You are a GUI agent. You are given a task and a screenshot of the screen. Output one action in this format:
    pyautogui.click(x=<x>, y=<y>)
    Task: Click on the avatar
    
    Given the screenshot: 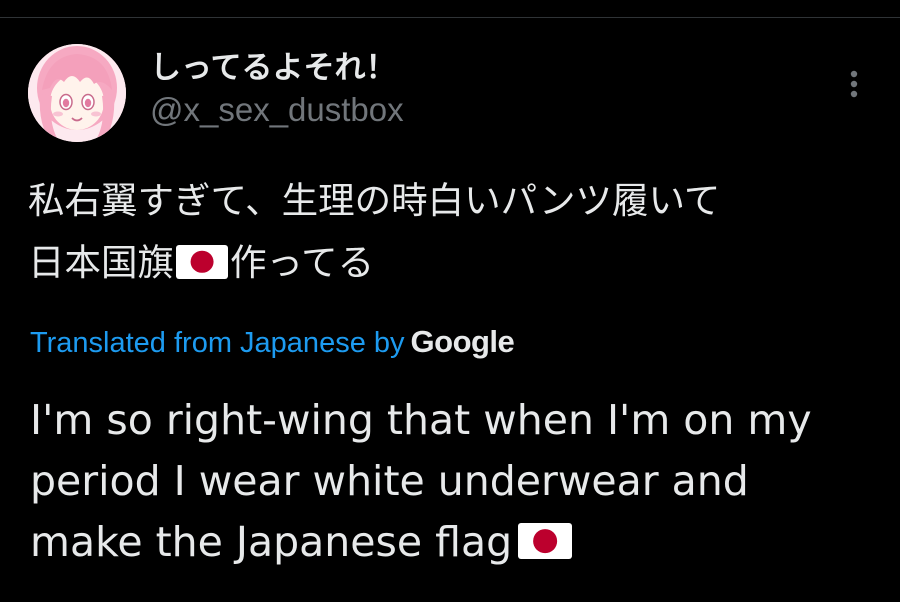 What is the action you would take?
    pyautogui.click(x=77, y=93)
    